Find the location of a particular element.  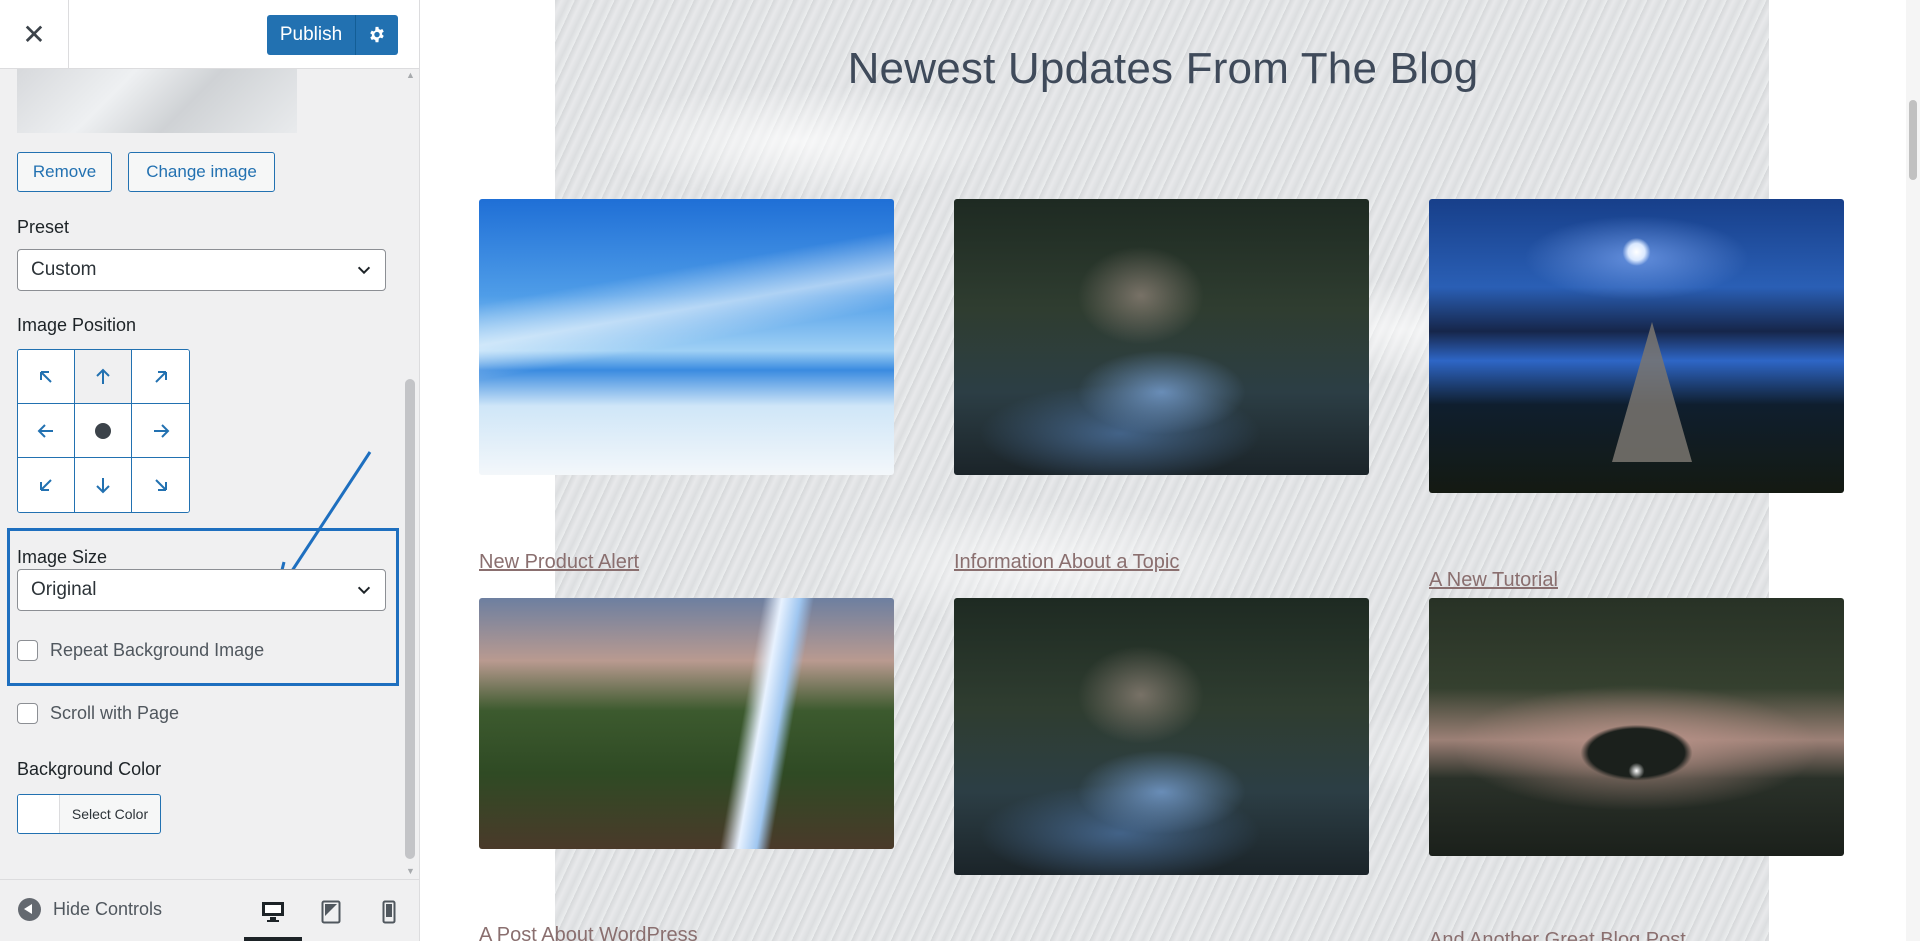

gear-icon is located at coordinates (377, 34).